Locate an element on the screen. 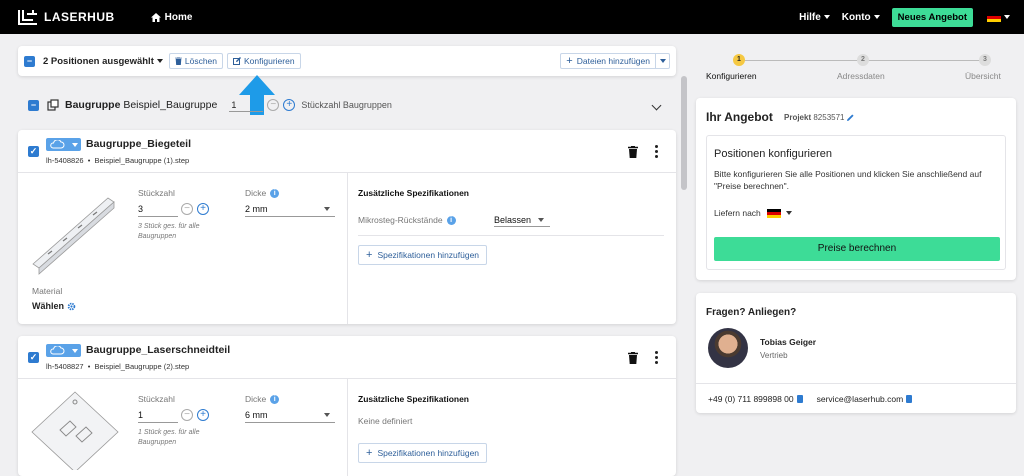  help-menu: Hilfe is located at coordinates (814, 17).